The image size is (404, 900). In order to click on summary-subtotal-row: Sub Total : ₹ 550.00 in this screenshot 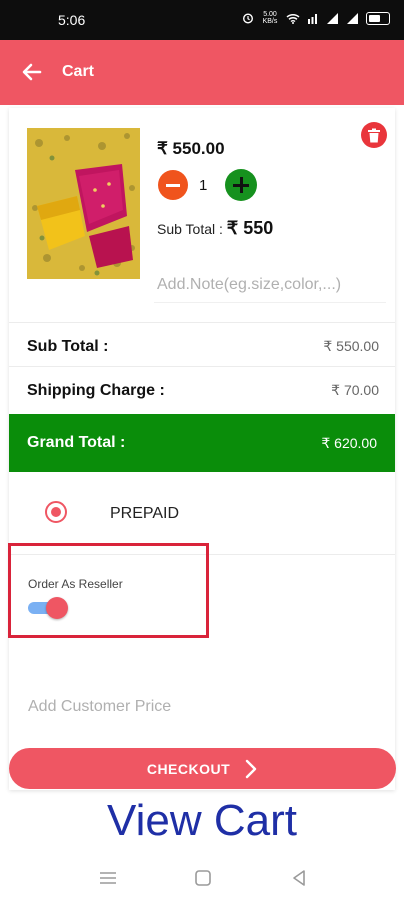, I will do `click(203, 347)`.